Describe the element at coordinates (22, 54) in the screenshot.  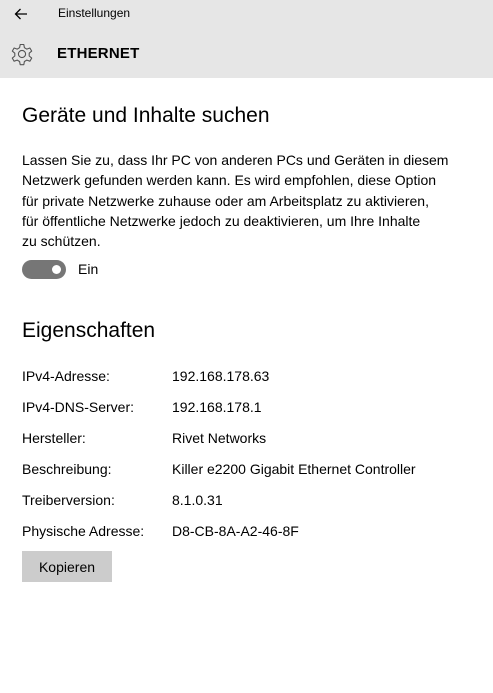
I see `gear-icon` at that location.